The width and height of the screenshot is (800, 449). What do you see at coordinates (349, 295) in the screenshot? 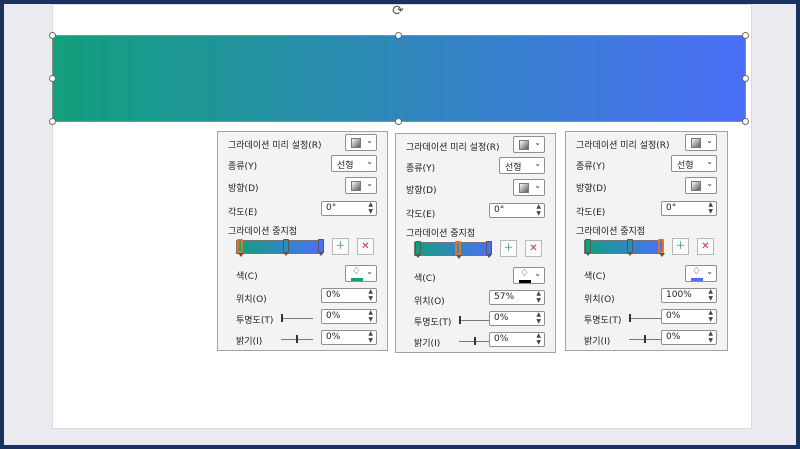
I see `position-spinner: 0% ▲ ▼` at bounding box center [349, 295].